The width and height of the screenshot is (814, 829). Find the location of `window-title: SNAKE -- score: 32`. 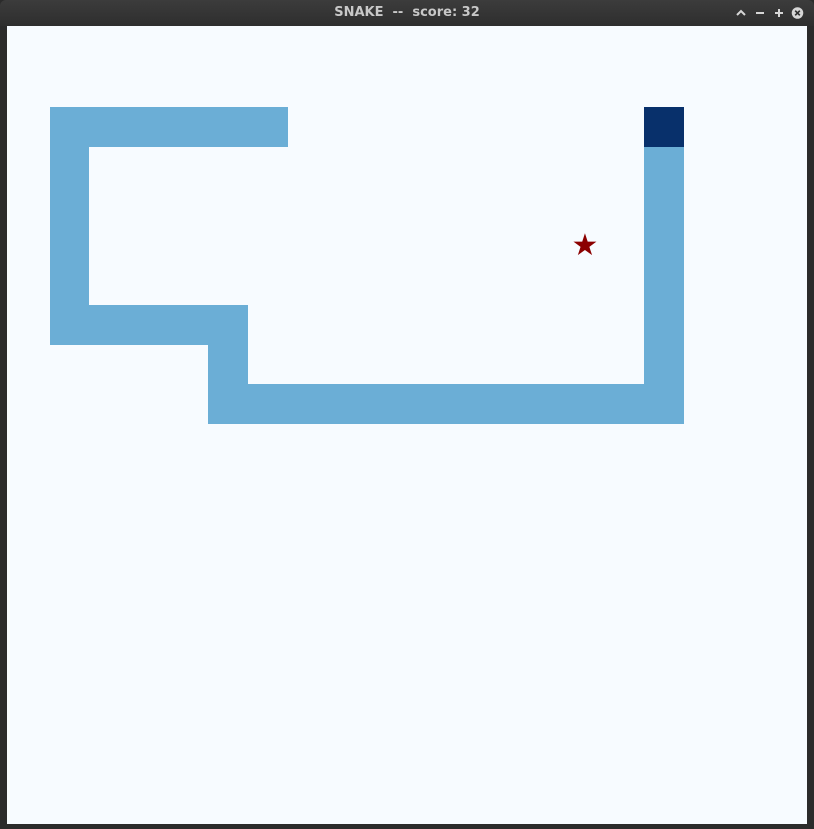

window-title: SNAKE -- score: 32 is located at coordinates (407, 12).